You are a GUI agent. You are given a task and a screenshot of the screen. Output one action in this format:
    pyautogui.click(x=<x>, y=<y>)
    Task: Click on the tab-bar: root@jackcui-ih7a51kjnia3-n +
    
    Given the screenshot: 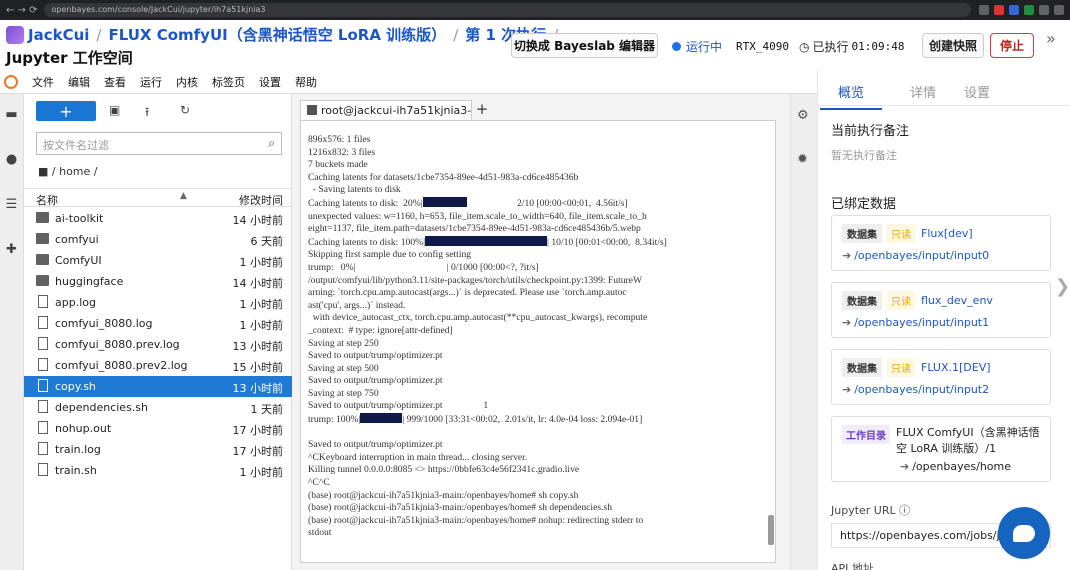 What is the action you would take?
    pyautogui.click(x=396, y=110)
    